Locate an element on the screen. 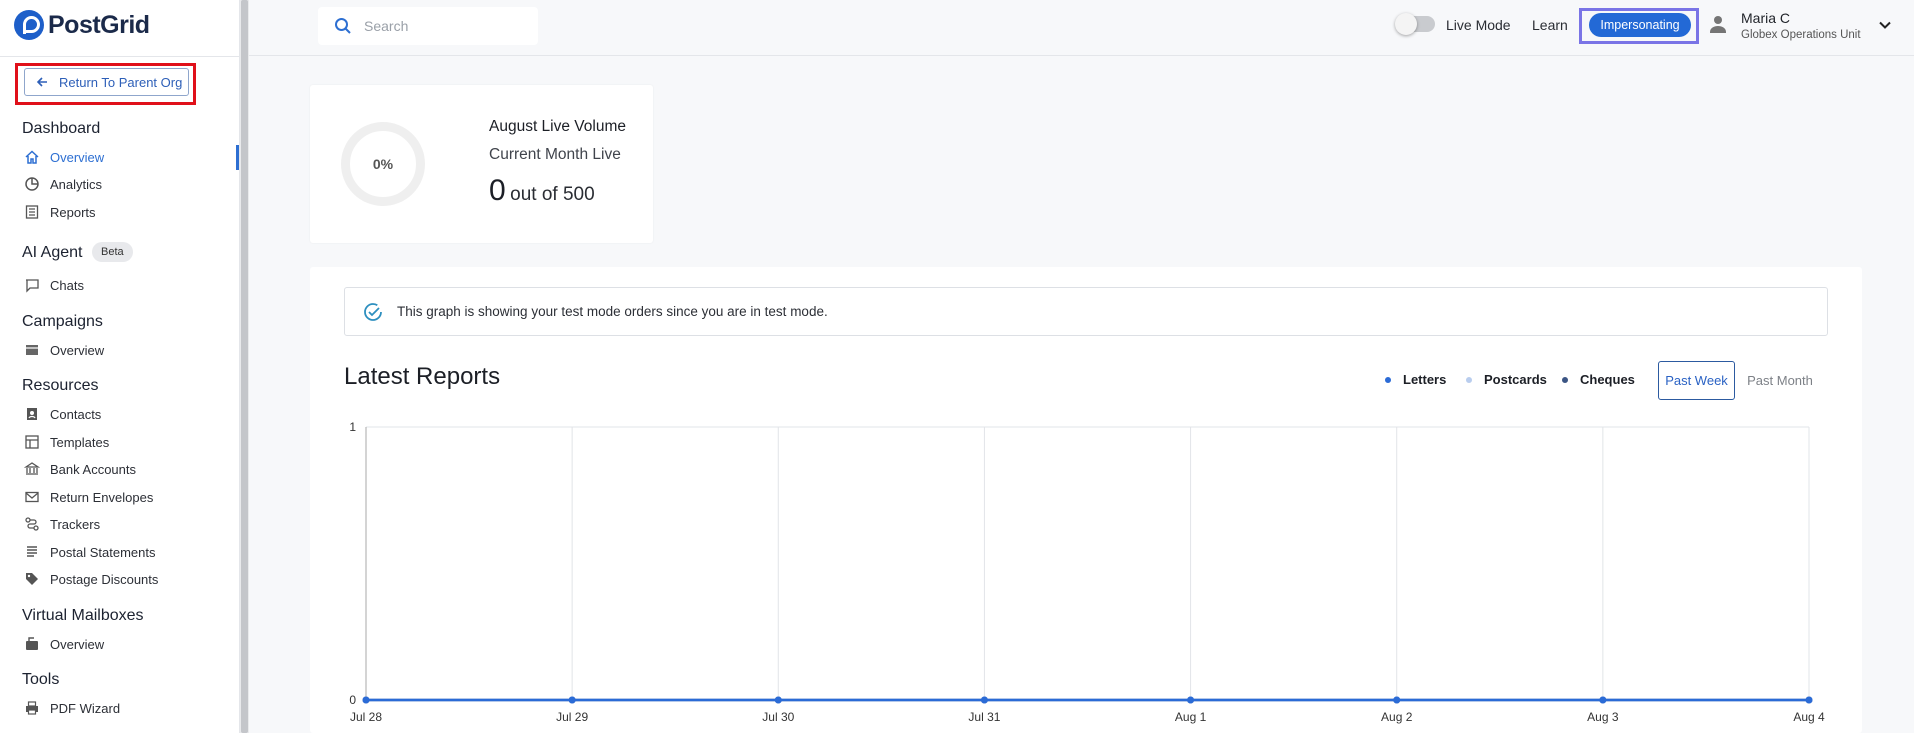  reports-title: Latest Reports is located at coordinates (422, 376).